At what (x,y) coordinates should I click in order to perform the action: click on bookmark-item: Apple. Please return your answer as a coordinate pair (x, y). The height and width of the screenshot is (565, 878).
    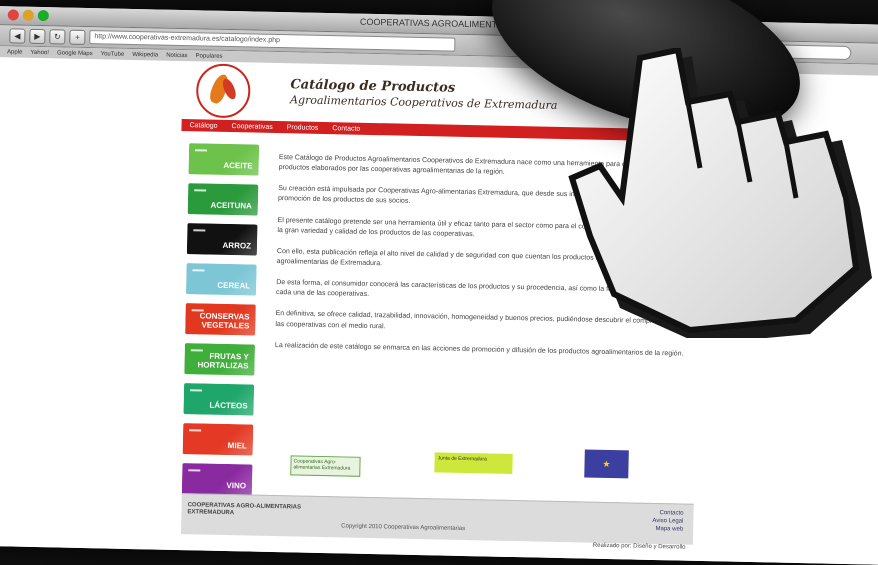
    Looking at the image, I should click on (14, 52).